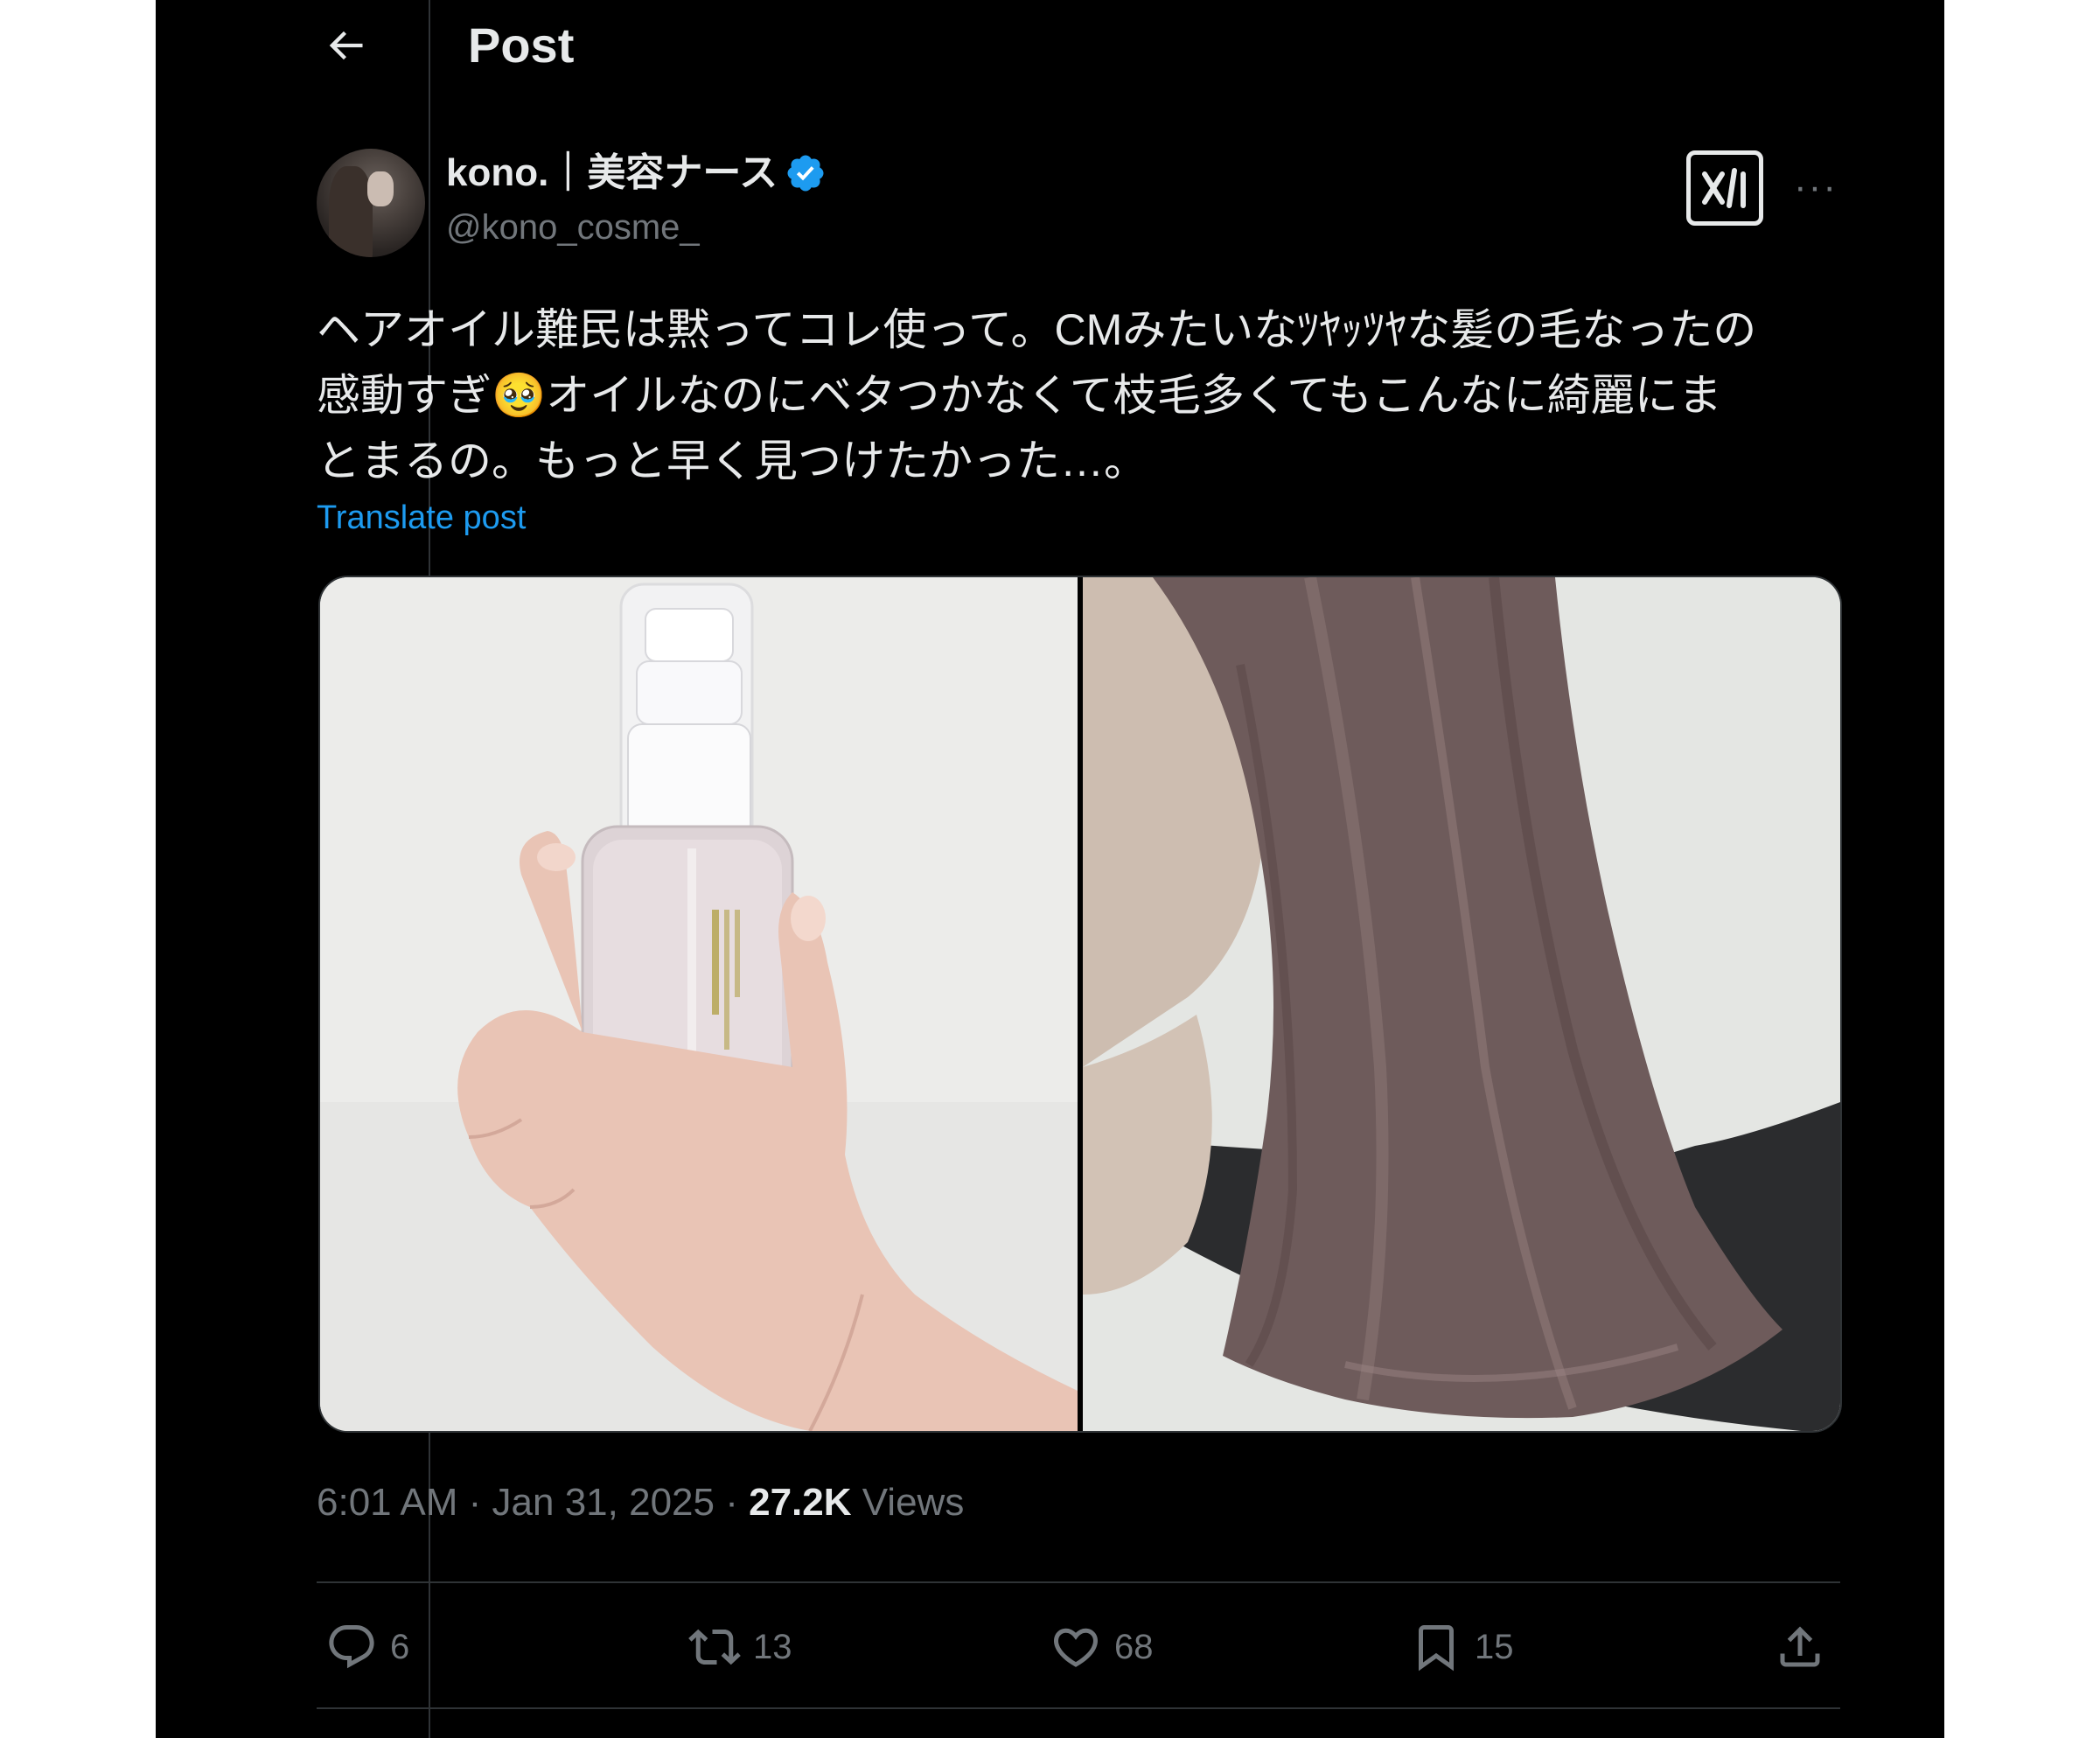 Image resolution: width=2100 pixels, height=1738 pixels. I want to click on reply-icon, so click(351, 1647).